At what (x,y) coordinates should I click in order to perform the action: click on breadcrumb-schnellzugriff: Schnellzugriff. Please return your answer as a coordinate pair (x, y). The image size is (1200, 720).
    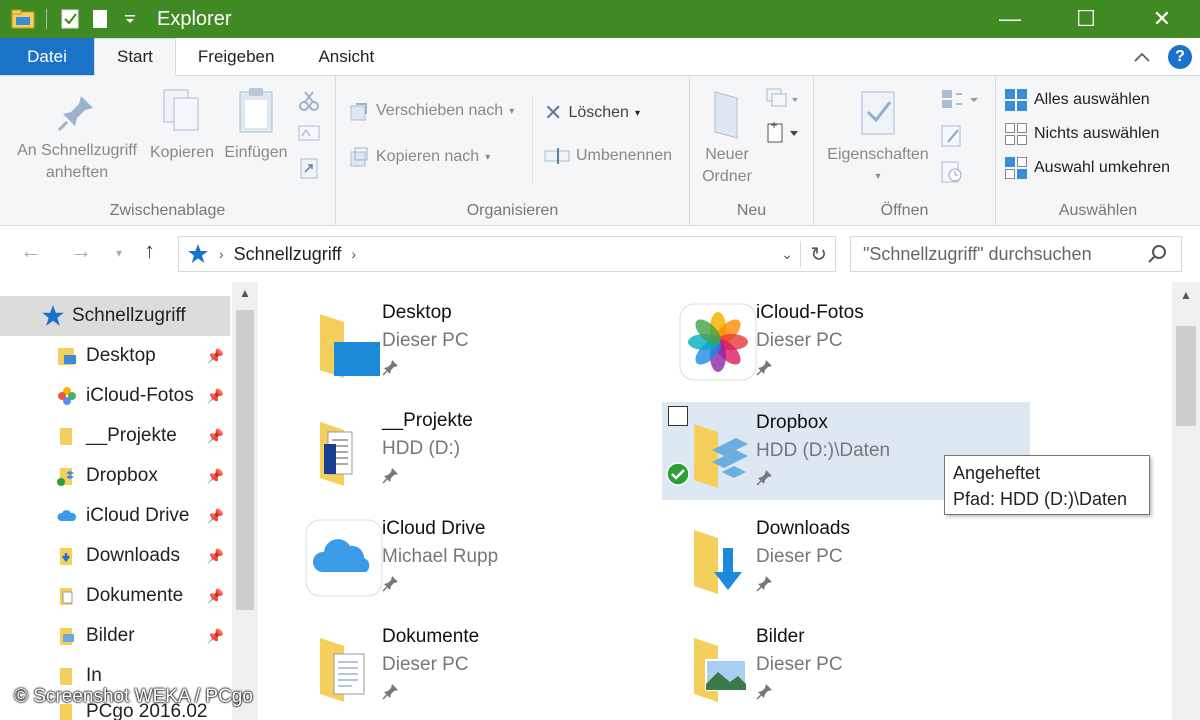
    Looking at the image, I should click on (288, 254).